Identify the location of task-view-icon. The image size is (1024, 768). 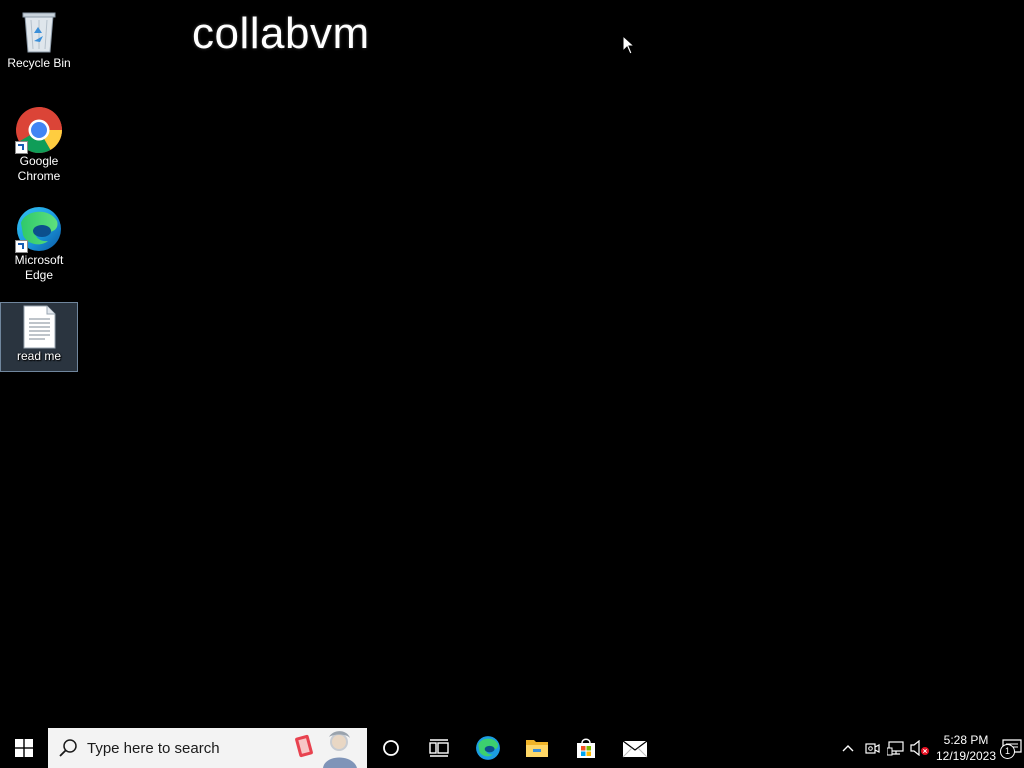
(439, 748).